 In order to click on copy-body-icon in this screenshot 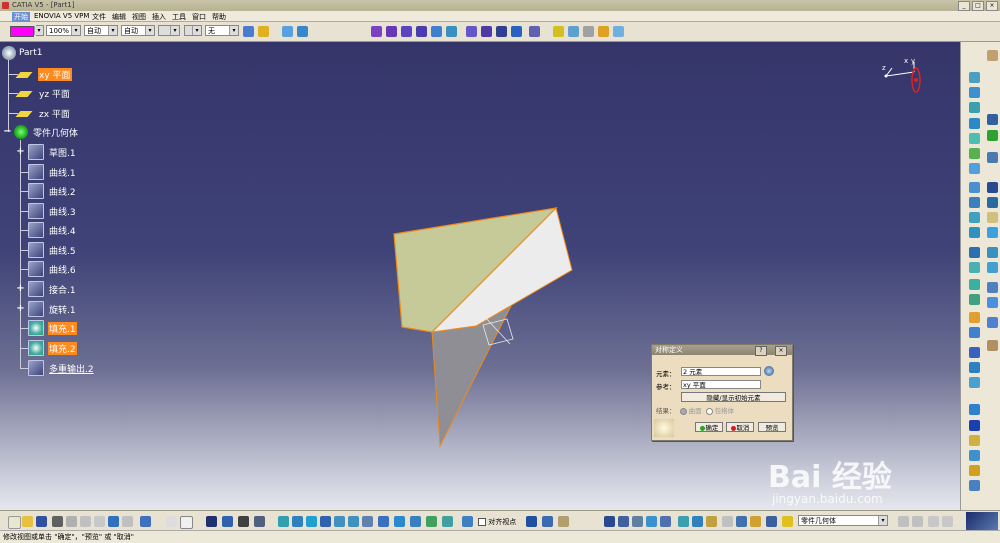, I will do `click(917, 521)`.